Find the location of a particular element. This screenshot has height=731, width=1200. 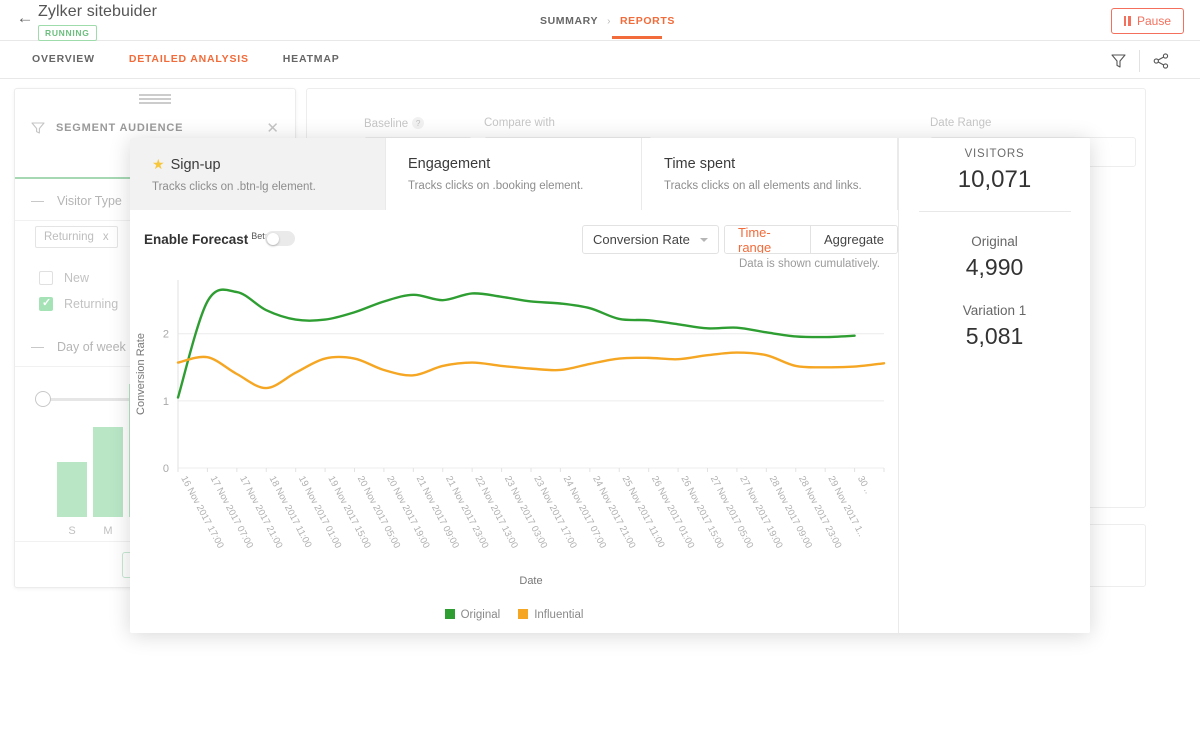

breadcrumb: SUMMARY › REPORTS is located at coordinates (607, 21).